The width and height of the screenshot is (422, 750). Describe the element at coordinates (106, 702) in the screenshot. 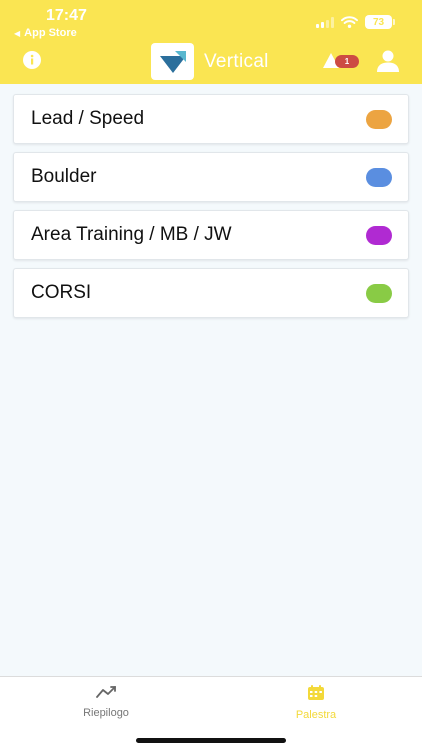

I see `tab-riepilogo: Riepilogo` at that location.